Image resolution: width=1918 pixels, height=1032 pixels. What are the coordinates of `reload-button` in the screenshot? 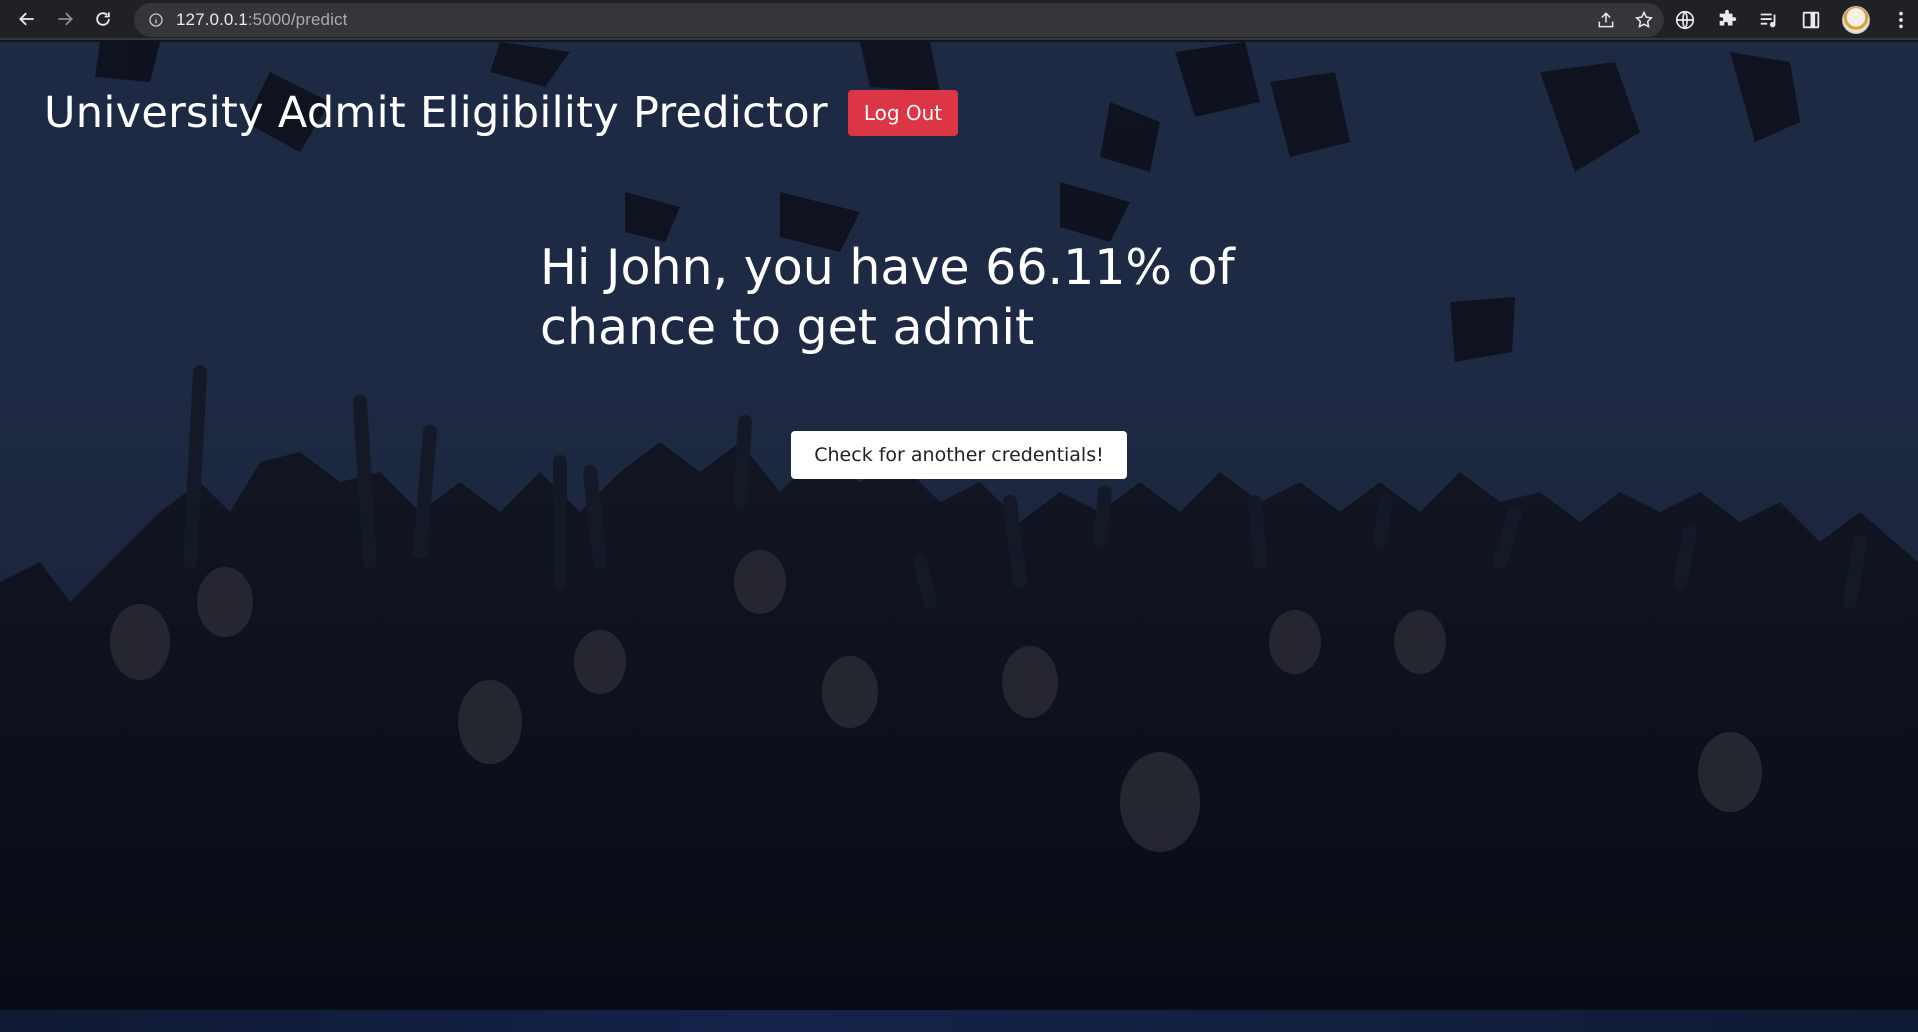 It's located at (103, 19).